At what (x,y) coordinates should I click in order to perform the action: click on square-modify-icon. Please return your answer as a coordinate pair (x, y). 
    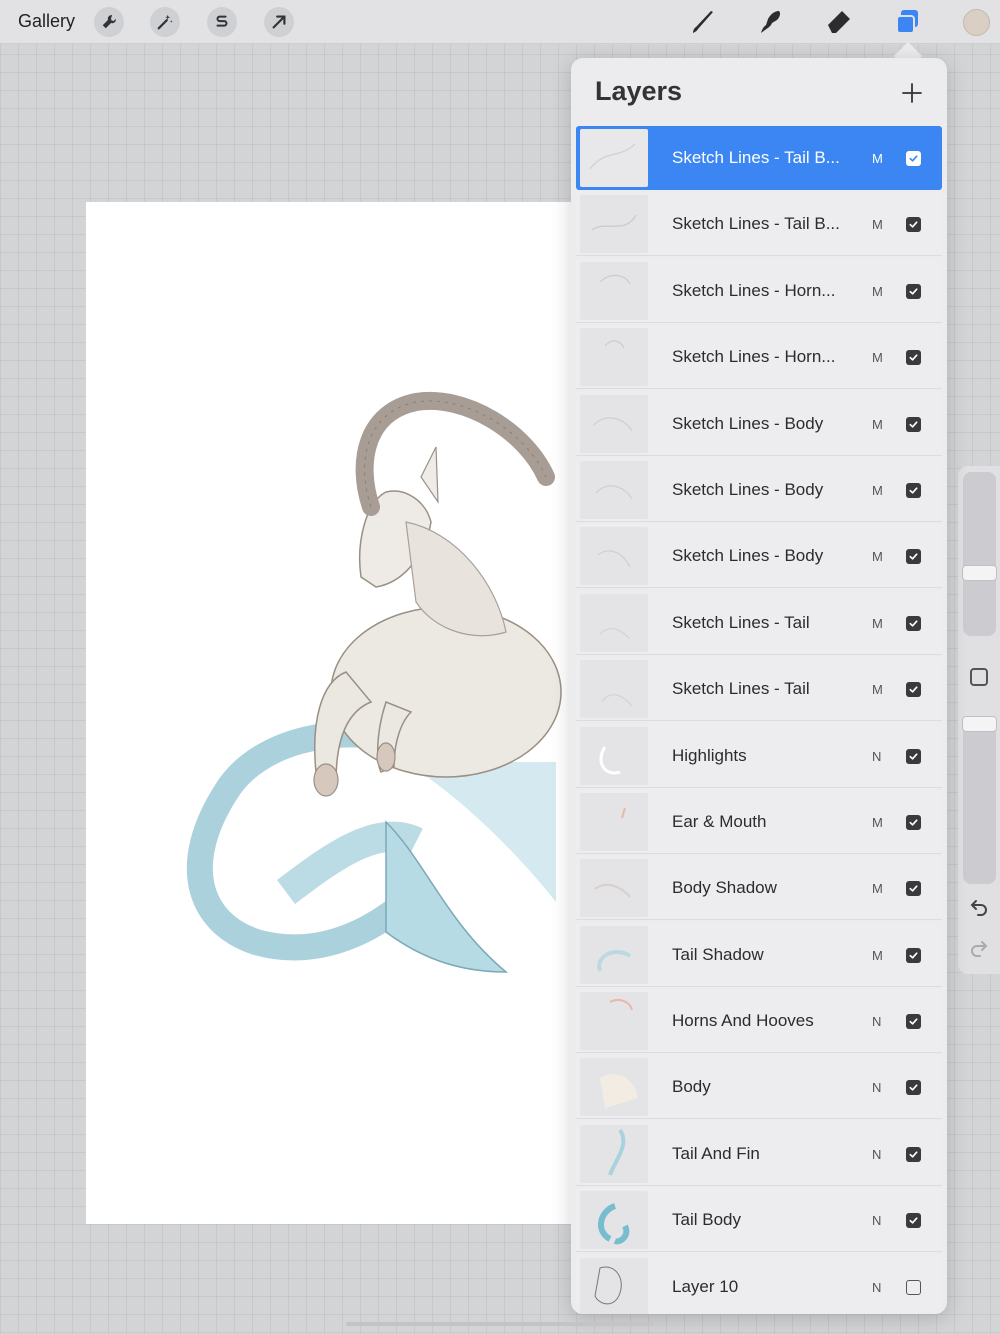
    Looking at the image, I should click on (979, 677).